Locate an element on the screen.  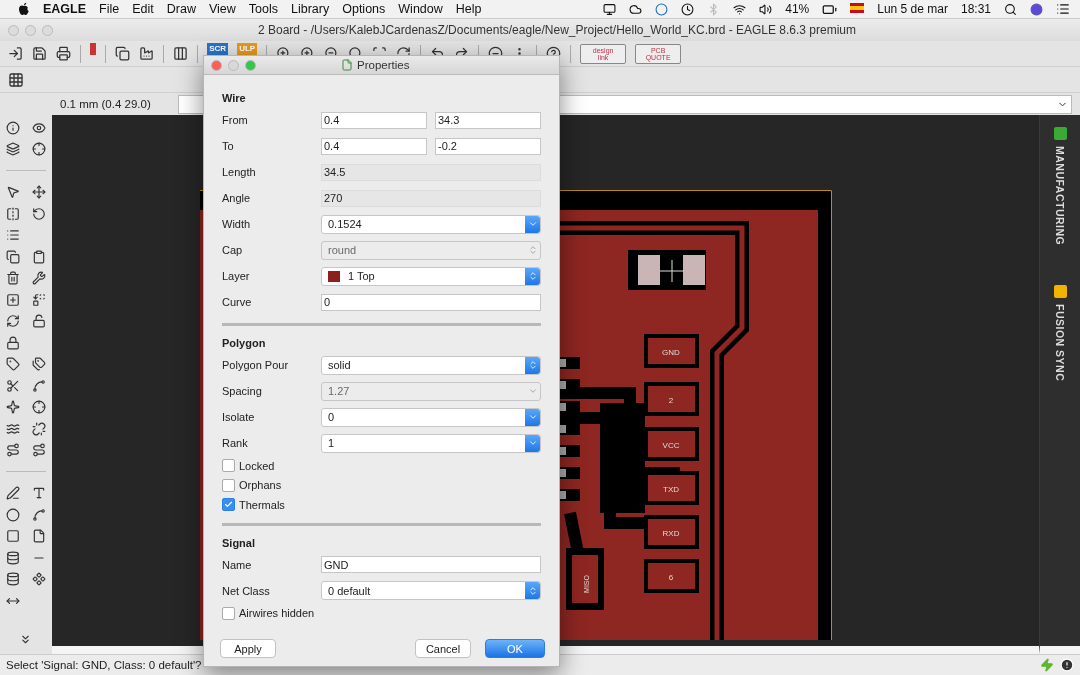
field-label: Angle is located at coordinates (237, 198).